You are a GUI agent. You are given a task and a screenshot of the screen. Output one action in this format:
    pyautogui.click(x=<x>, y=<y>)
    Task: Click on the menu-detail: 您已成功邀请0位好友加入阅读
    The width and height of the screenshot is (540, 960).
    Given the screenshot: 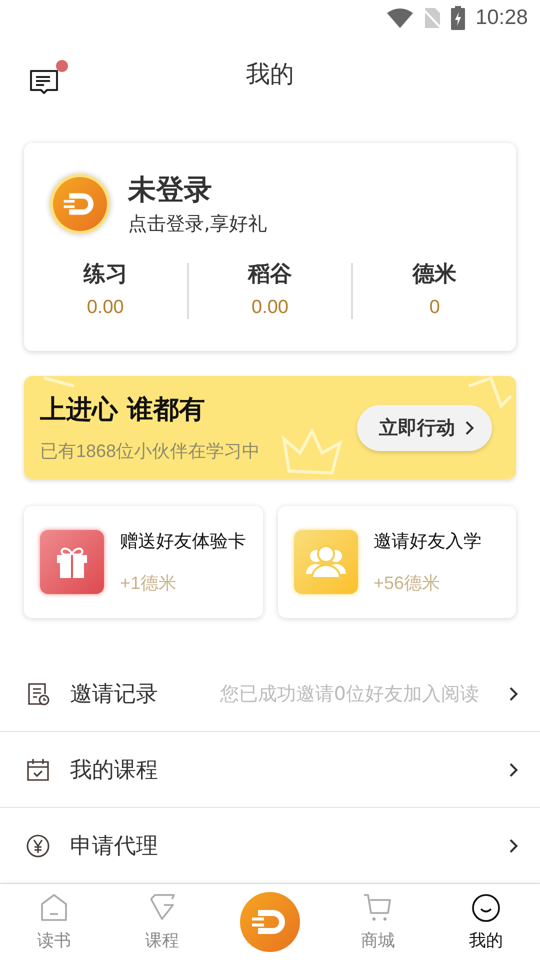 What is the action you would take?
    pyautogui.click(x=349, y=694)
    